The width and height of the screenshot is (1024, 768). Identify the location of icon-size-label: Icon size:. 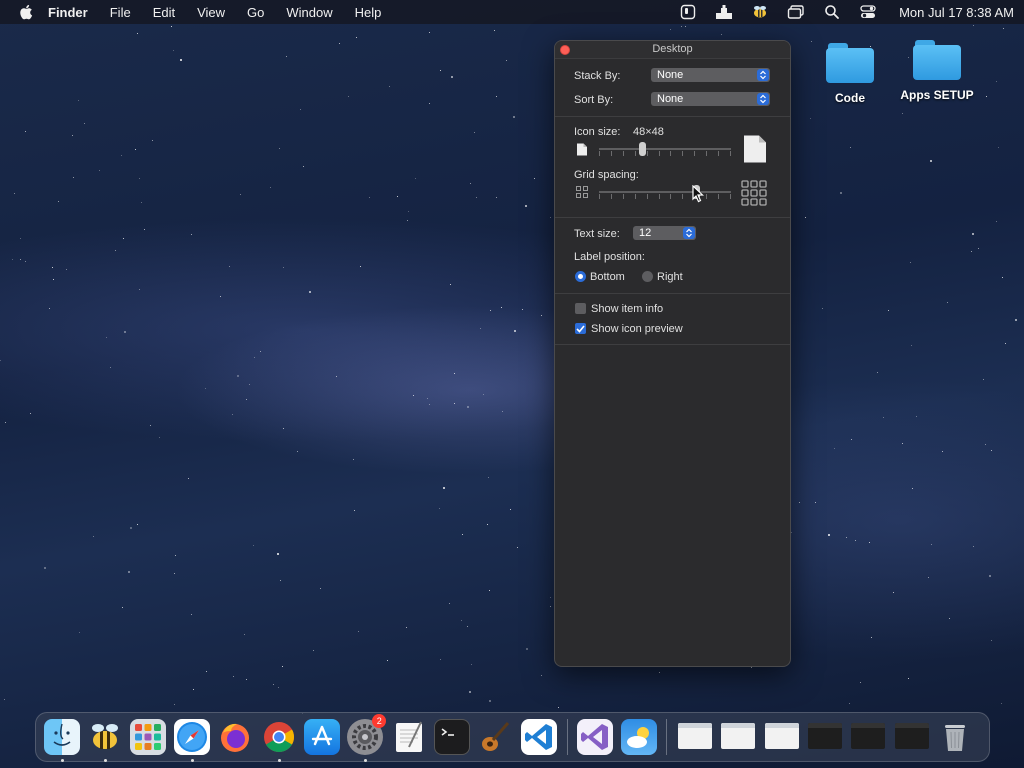
(597, 132).